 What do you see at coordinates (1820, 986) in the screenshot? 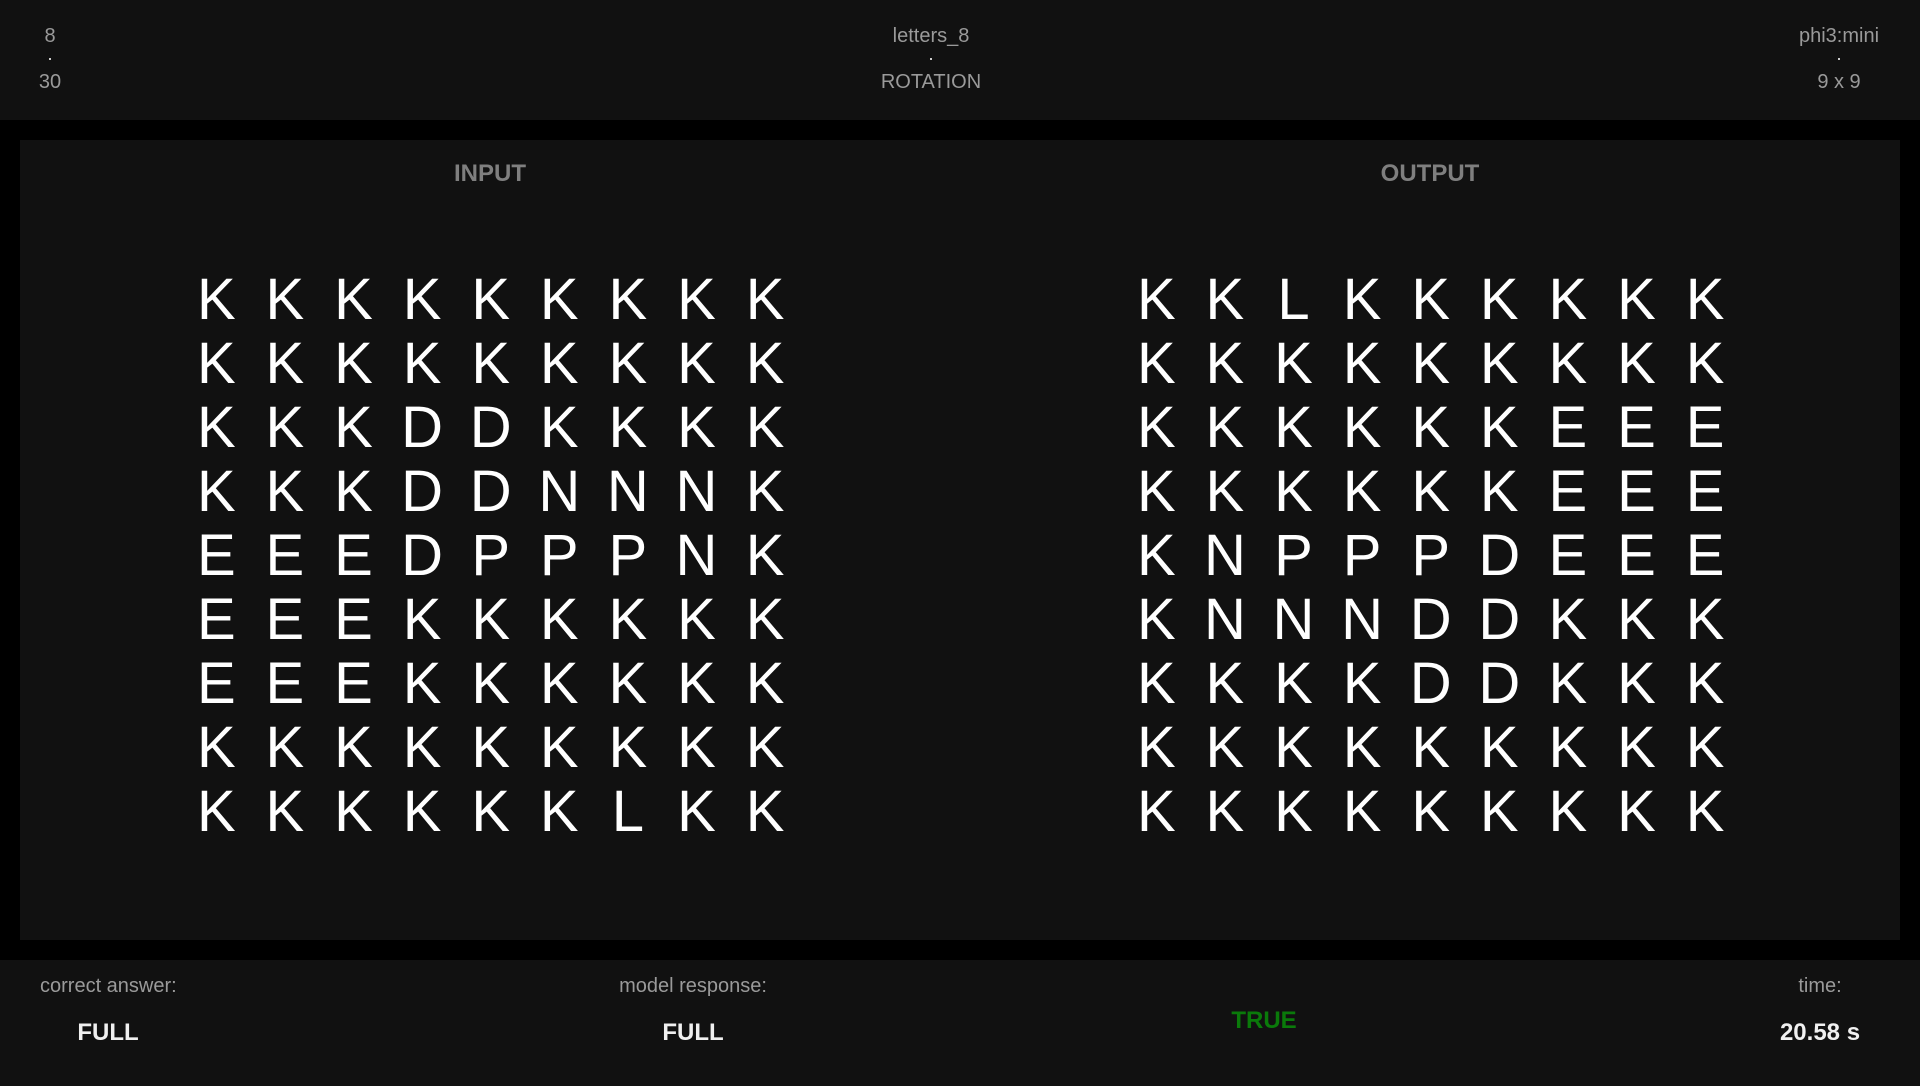
I see `time-label: time:` at bounding box center [1820, 986].